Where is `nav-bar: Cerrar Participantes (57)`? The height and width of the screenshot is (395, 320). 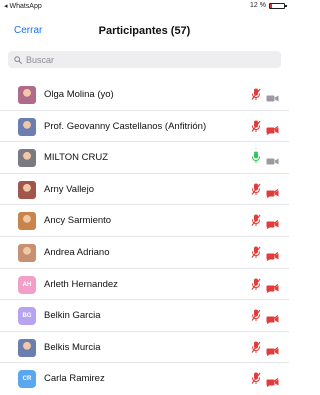 nav-bar: Cerrar Participantes (57) is located at coordinates (144, 32).